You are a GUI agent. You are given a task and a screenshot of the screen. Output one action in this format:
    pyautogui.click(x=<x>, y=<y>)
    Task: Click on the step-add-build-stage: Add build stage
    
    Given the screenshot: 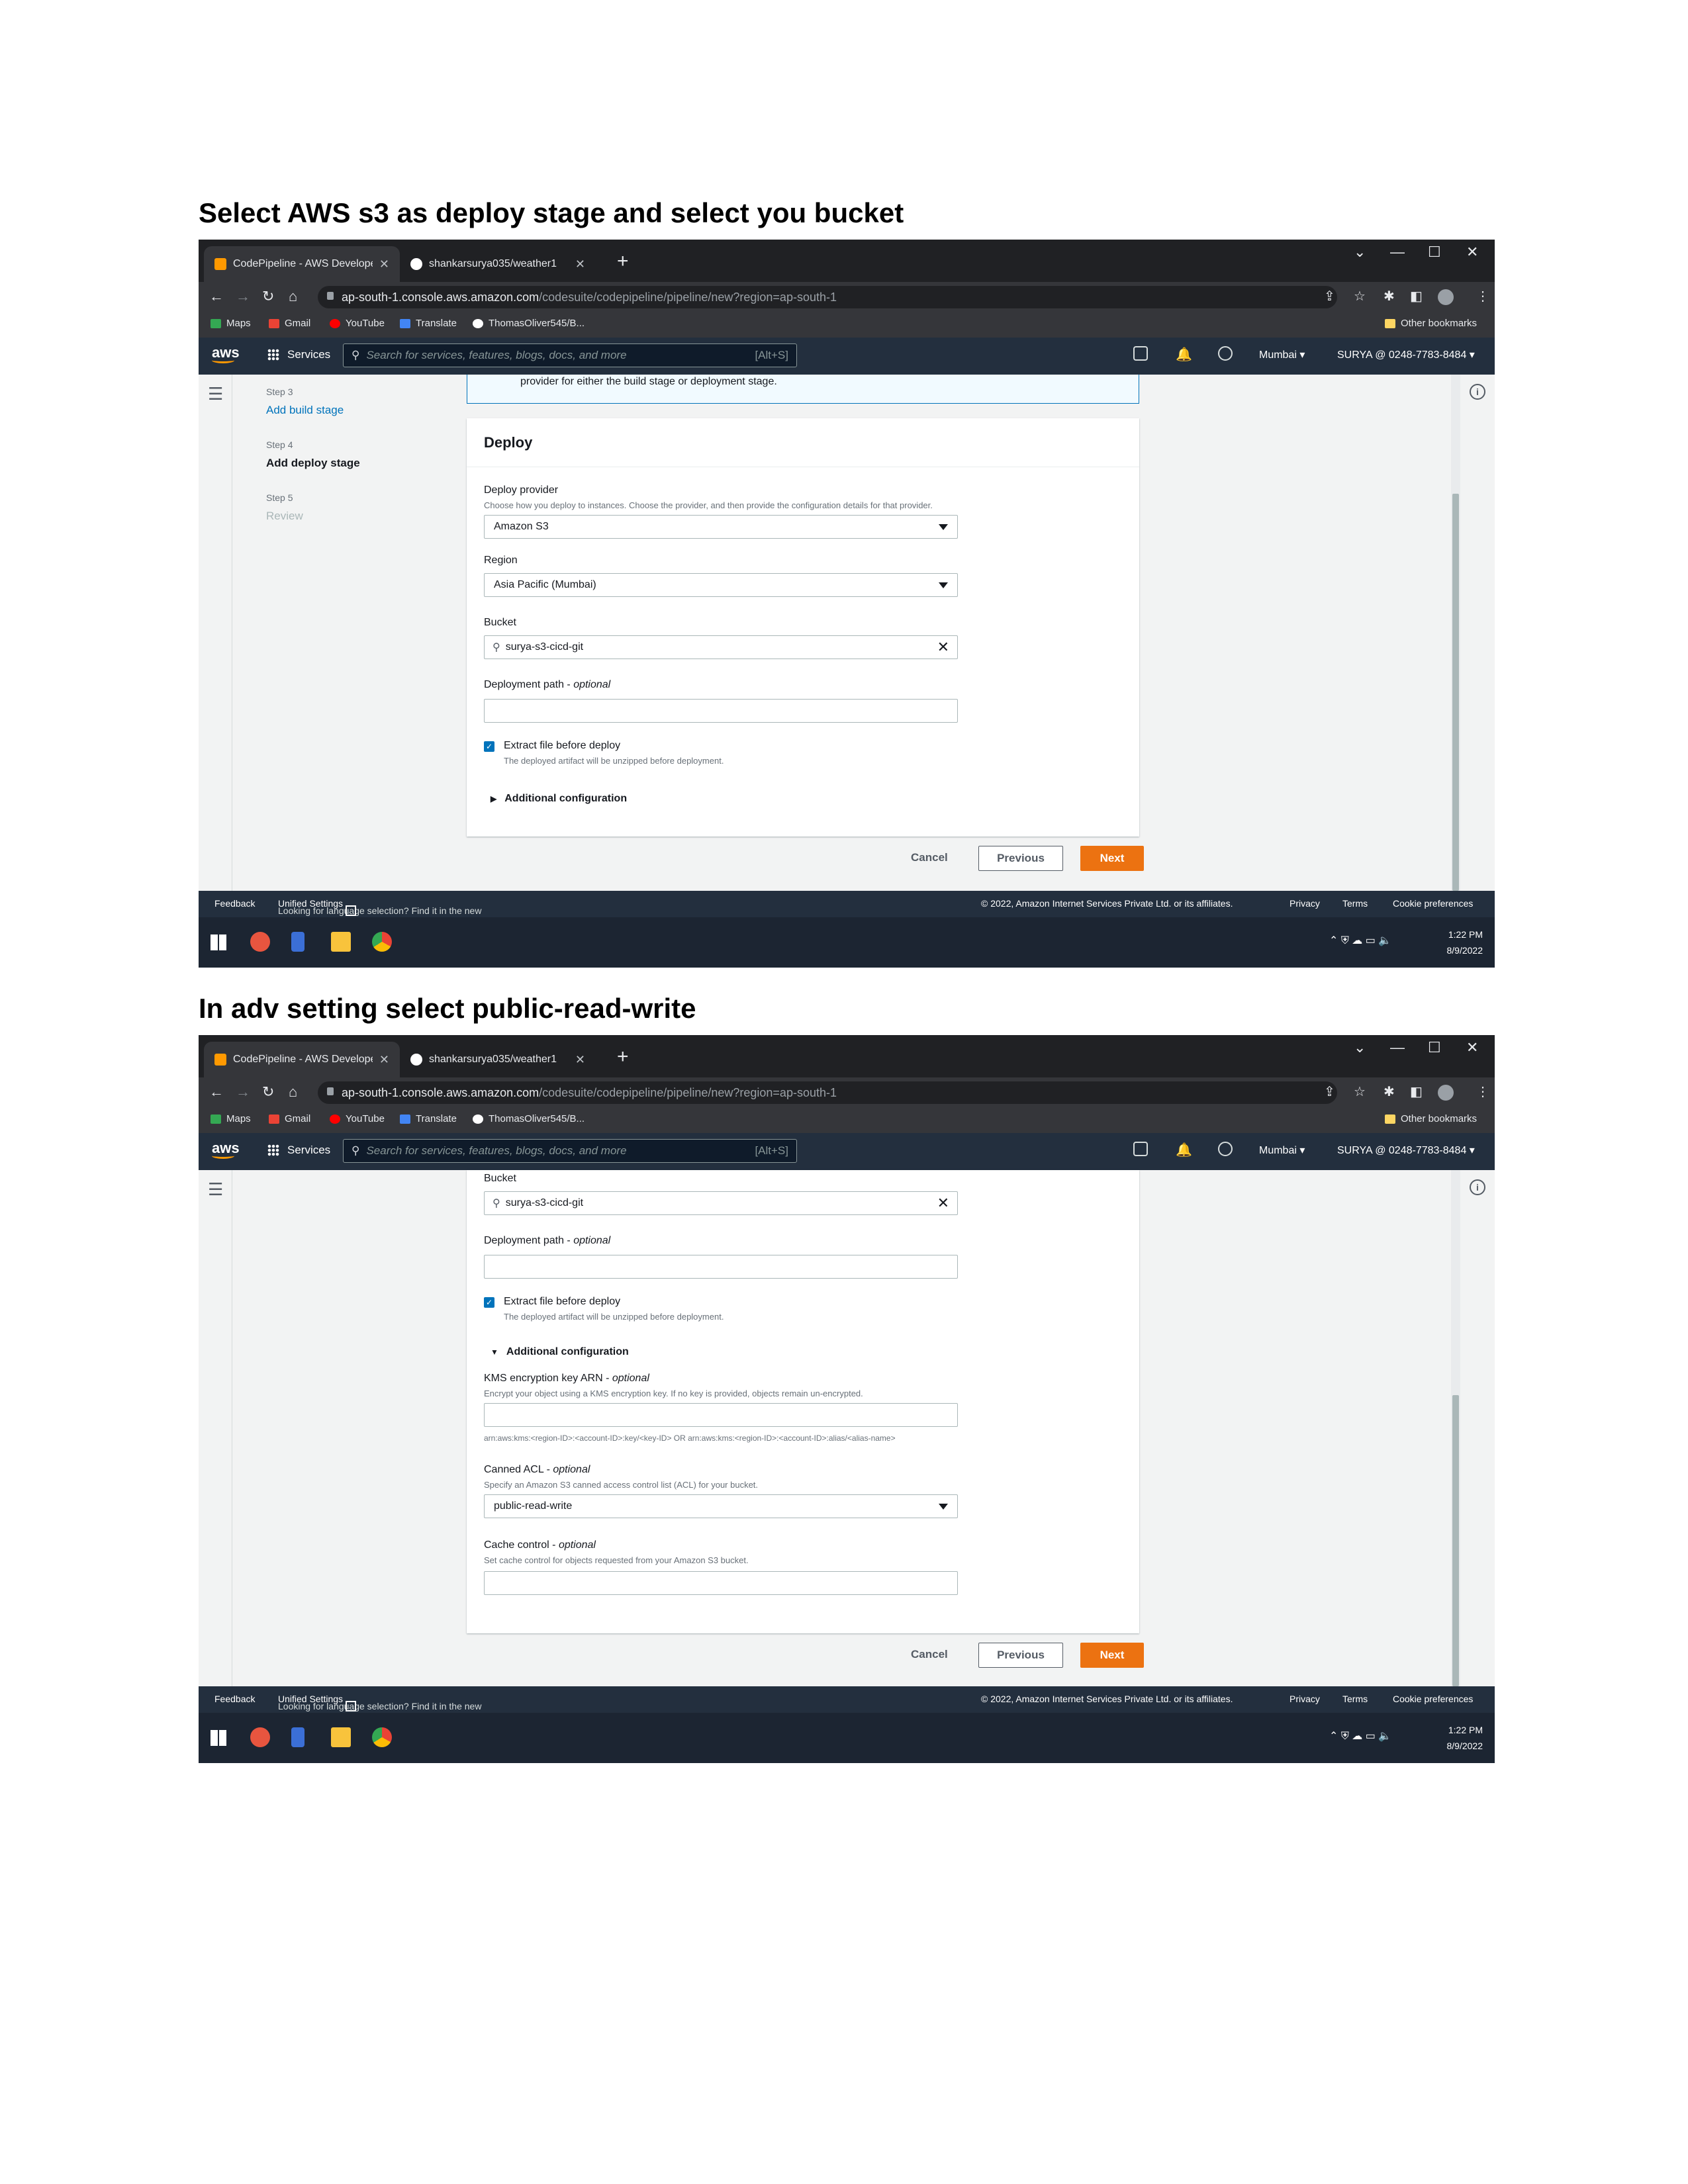 What is the action you would take?
    pyautogui.click(x=305, y=410)
    